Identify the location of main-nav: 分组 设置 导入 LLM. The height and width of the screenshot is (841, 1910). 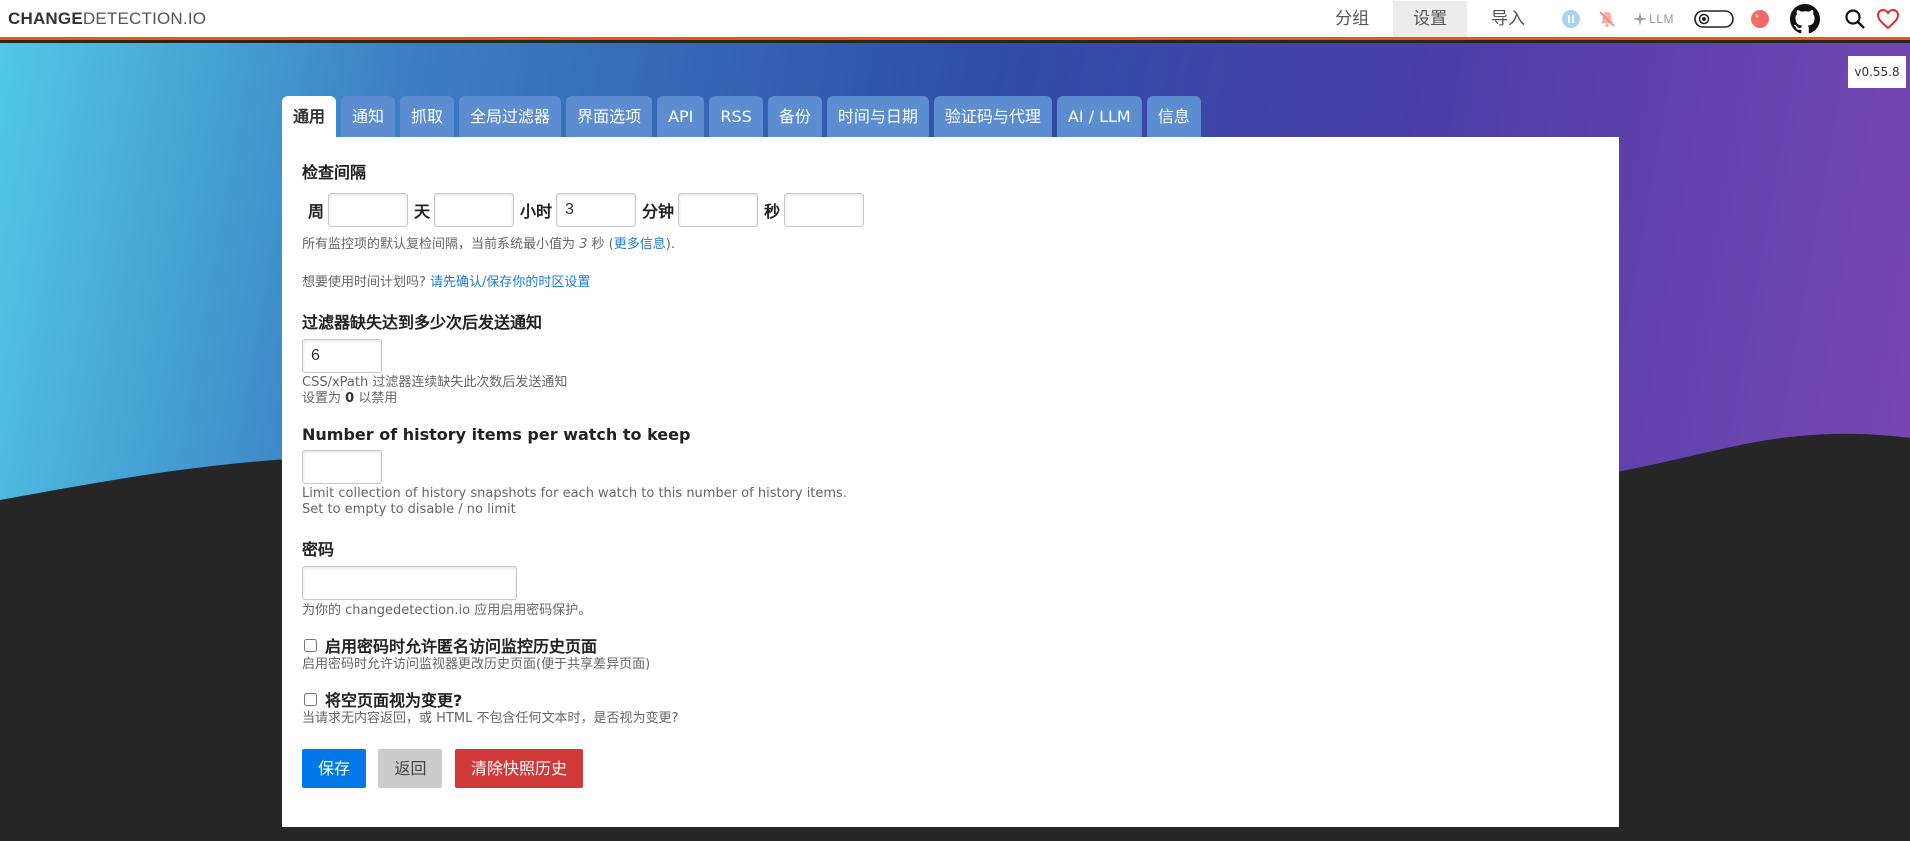
(1611, 18).